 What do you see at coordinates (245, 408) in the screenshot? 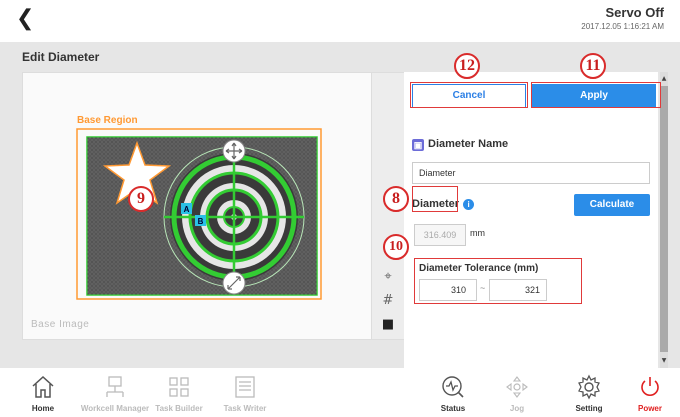
I see `nav-task-writer-label: Task Writer` at bounding box center [245, 408].